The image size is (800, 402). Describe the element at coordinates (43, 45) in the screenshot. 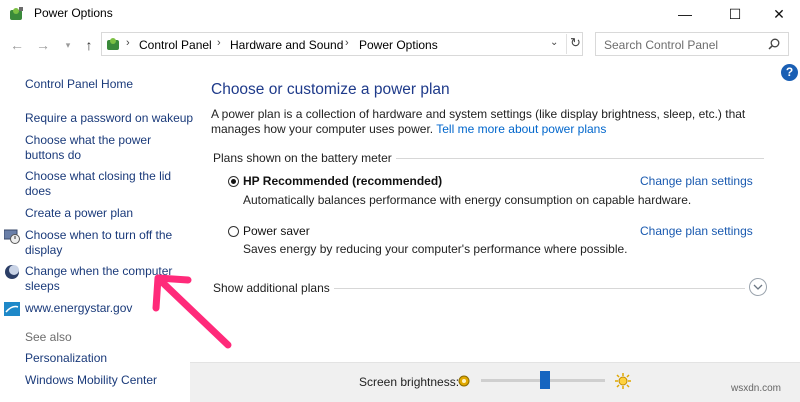

I see `forward-arrow-icon: →` at that location.